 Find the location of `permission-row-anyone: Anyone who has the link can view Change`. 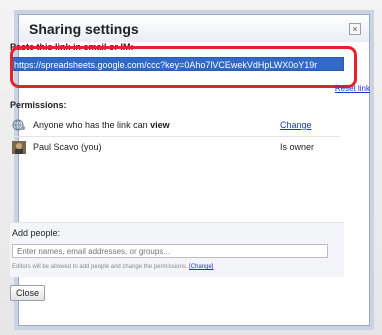

permission-row-anyone: Anyone who has the link can view Change is located at coordinates (176, 126).